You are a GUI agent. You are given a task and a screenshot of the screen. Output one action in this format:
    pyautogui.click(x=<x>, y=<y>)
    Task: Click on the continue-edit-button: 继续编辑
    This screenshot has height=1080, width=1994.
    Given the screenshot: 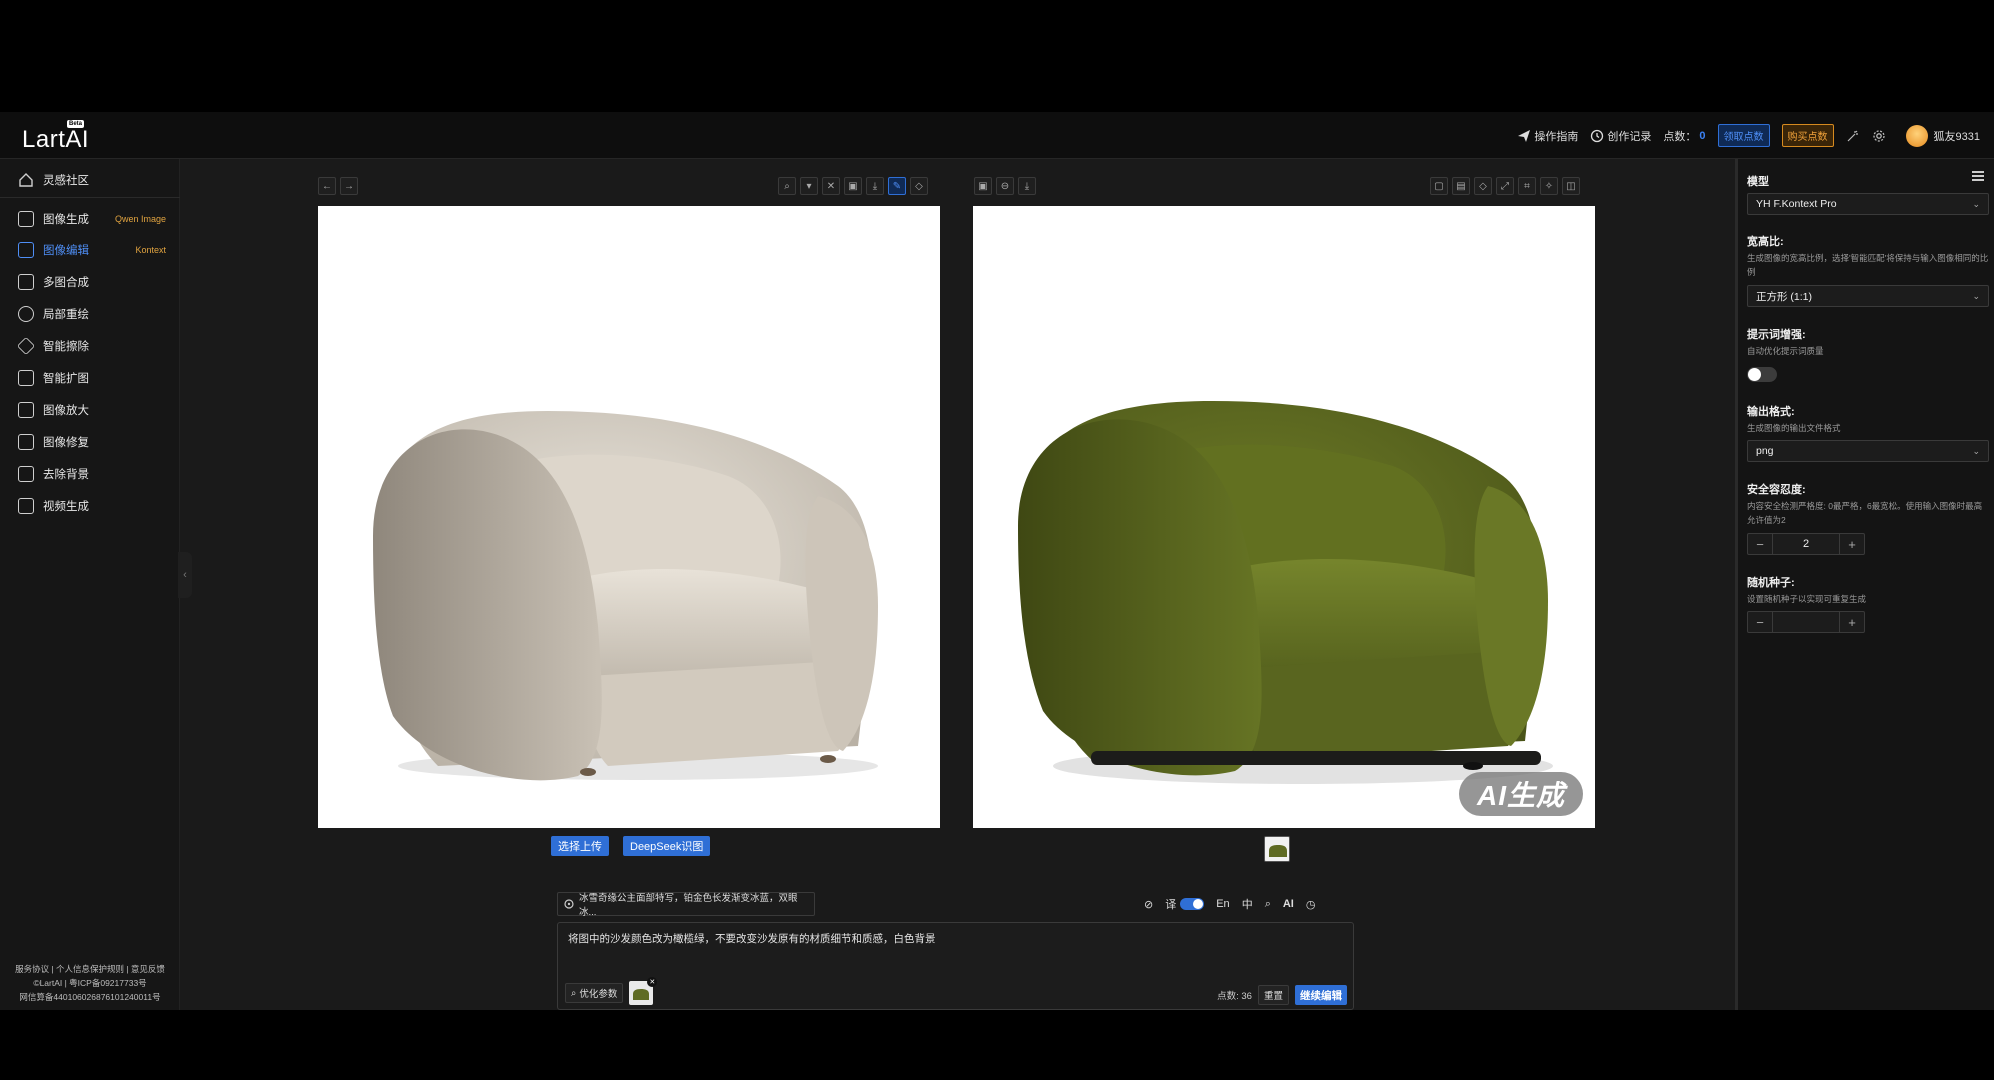 What is the action you would take?
    pyautogui.click(x=1321, y=995)
    